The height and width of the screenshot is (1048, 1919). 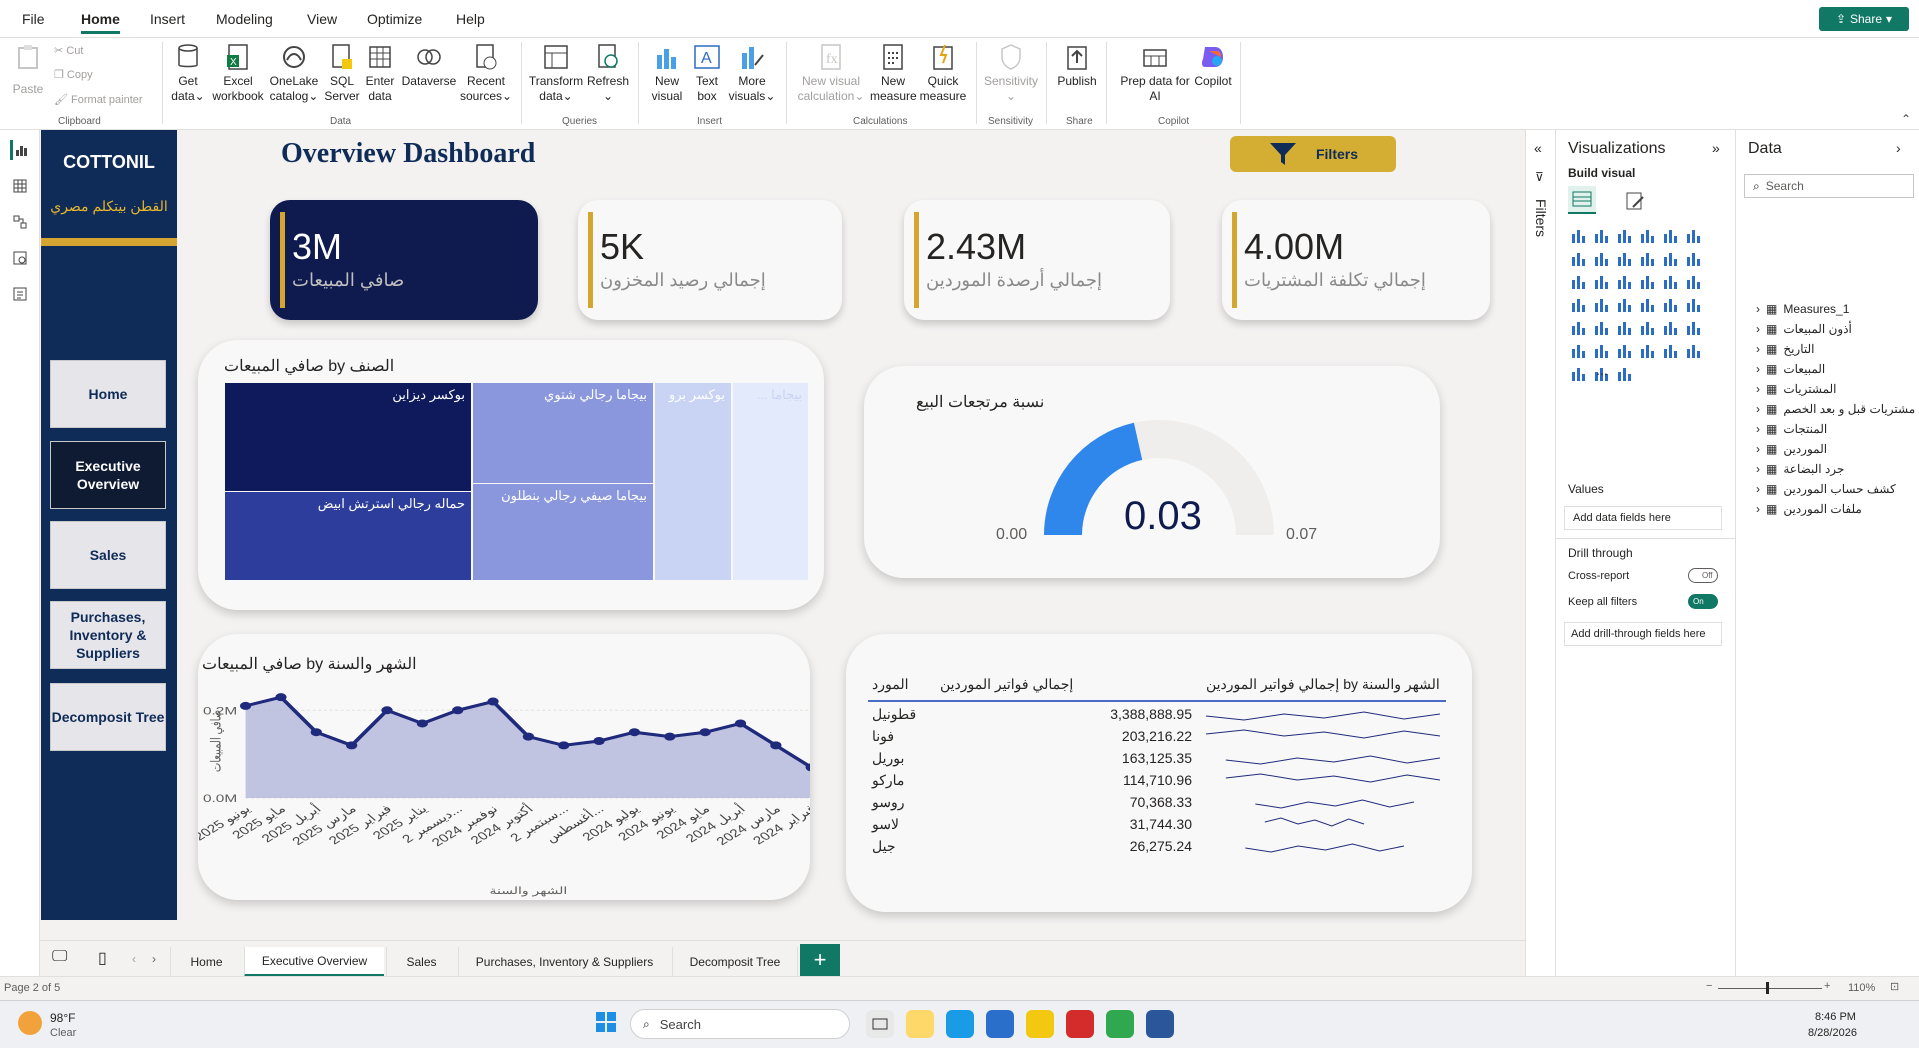 I want to click on tmdl-view-icon, so click(x=20, y=294).